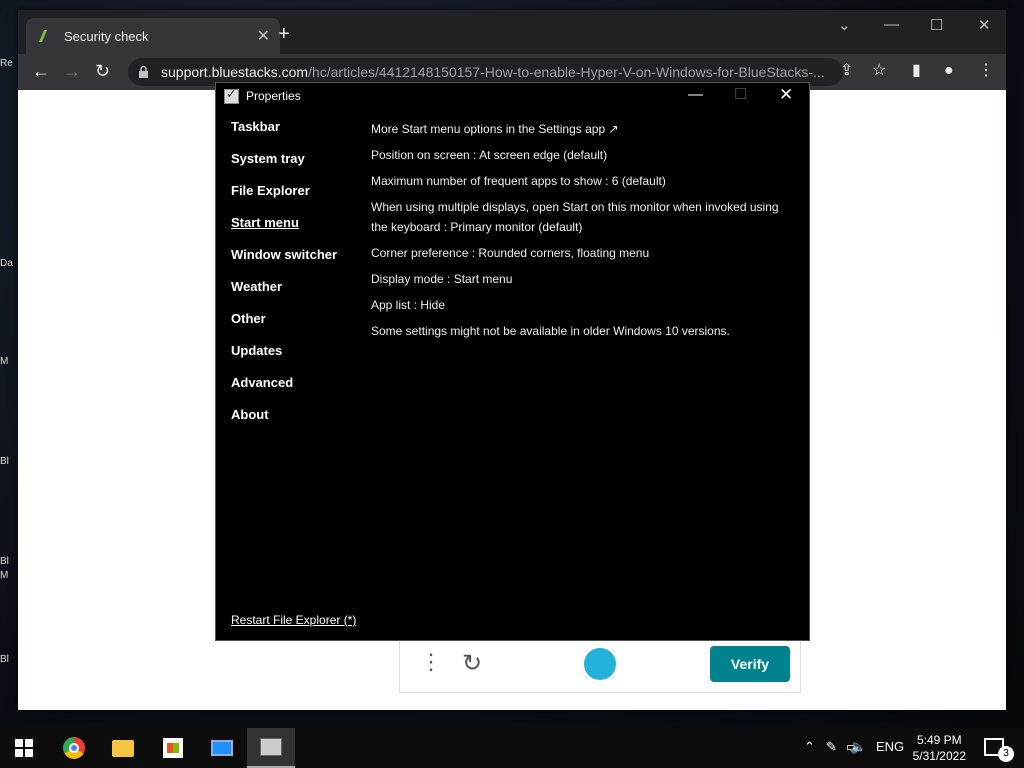 The height and width of the screenshot is (768, 1024). Describe the element at coordinates (890, 747) in the screenshot. I see `language-indicator: ENG` at that location.